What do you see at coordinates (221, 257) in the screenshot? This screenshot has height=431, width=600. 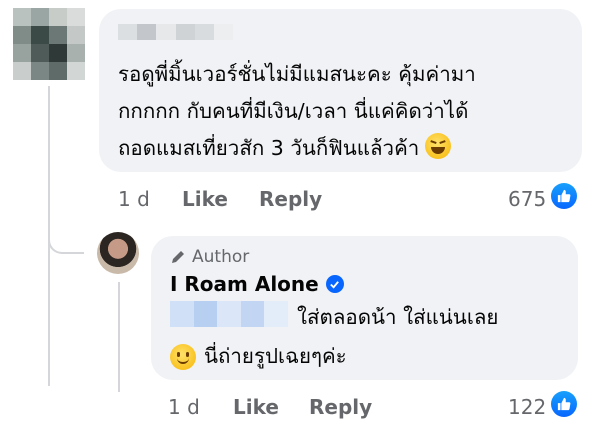 I see `author-badge-label: Author` at bounding box center [221, 257].